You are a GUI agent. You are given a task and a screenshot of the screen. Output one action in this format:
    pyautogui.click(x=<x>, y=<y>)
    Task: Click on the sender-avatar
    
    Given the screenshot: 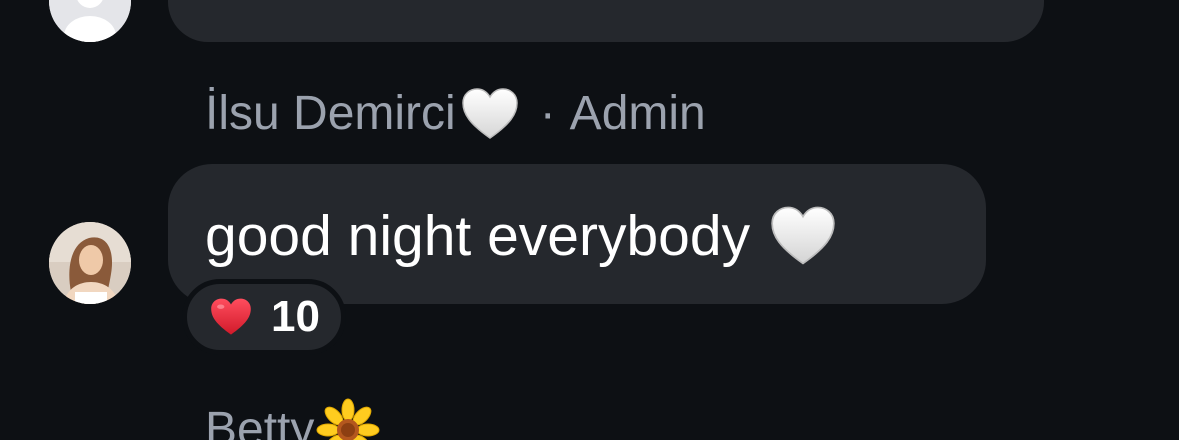 What is the action you would take?
    pyautogui.click(x=90, y=263)
    